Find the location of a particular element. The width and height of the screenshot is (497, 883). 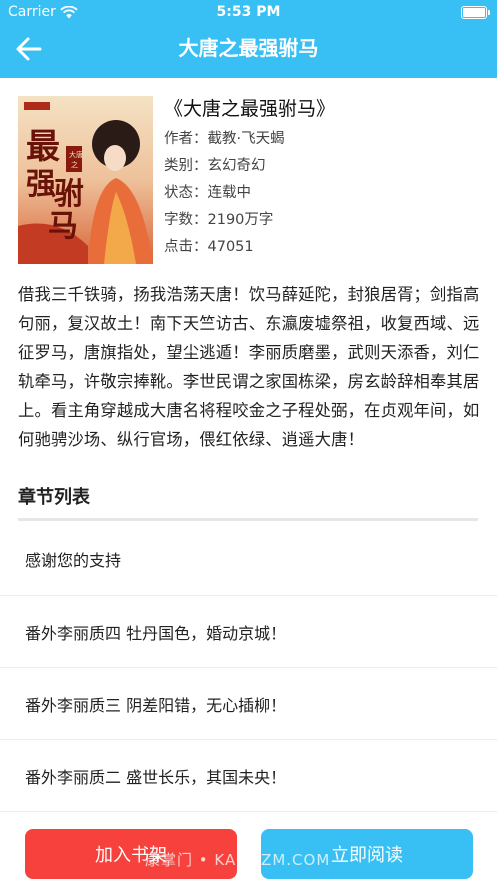

svg-text: 驸 is located at coordinates (69, 194).